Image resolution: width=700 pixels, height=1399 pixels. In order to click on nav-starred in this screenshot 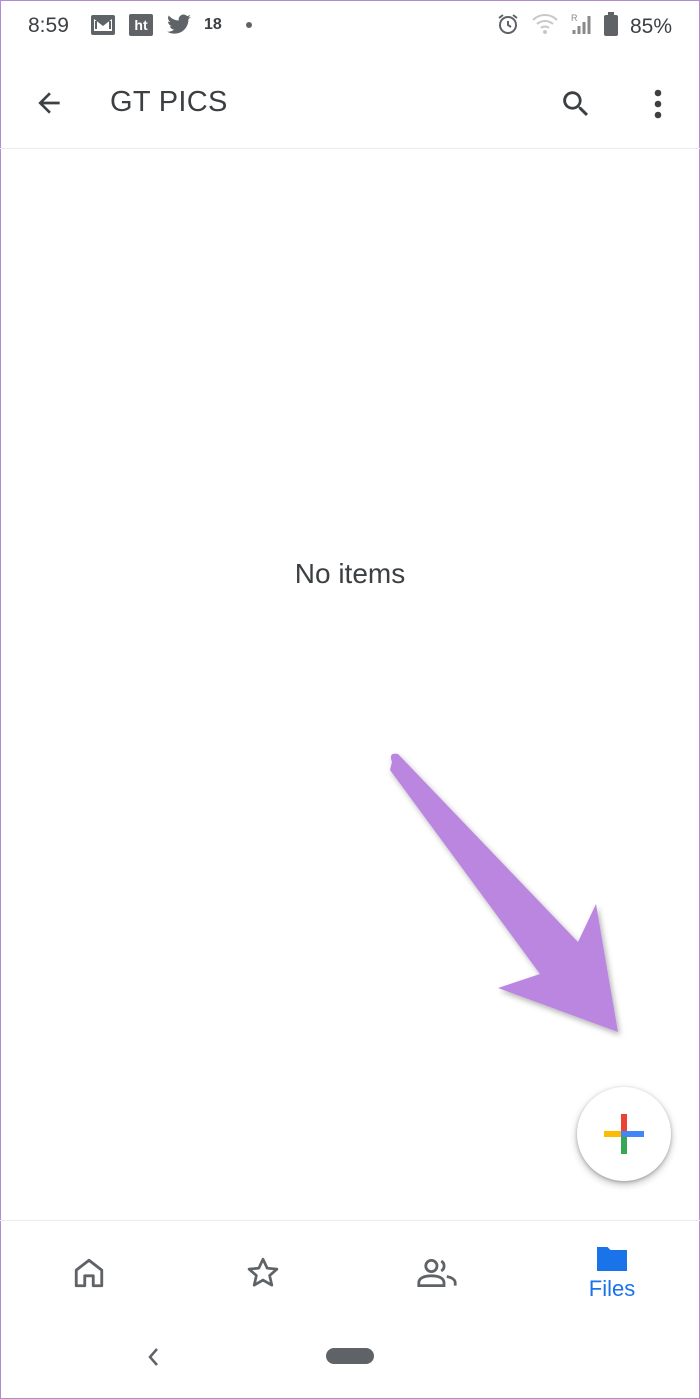, I will do `click(263, 1273)`.